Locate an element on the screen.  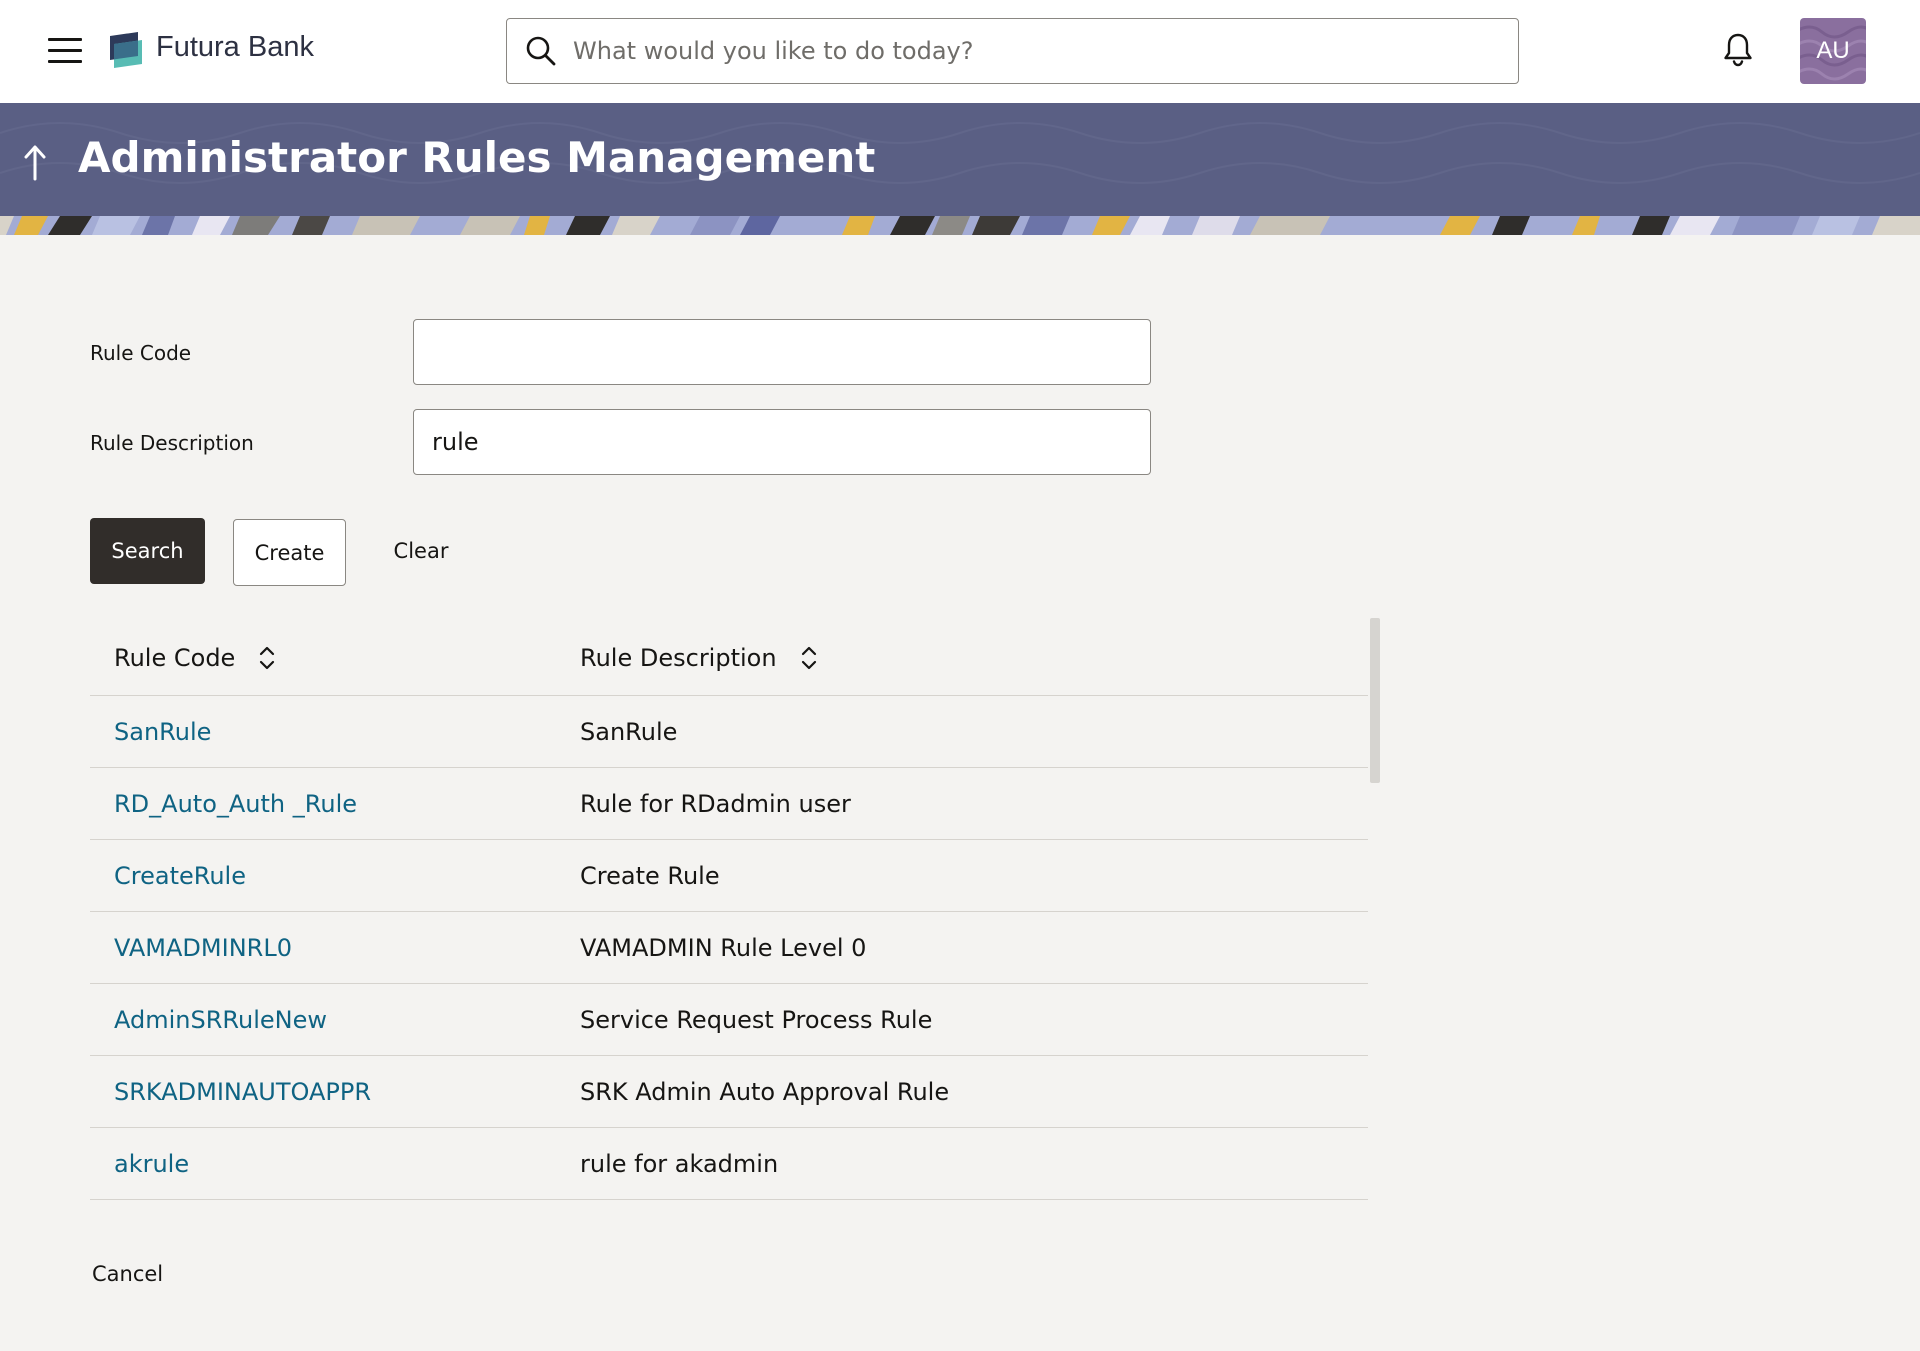
rule-description-cell: SanRule is located at coordinates (629, 732).